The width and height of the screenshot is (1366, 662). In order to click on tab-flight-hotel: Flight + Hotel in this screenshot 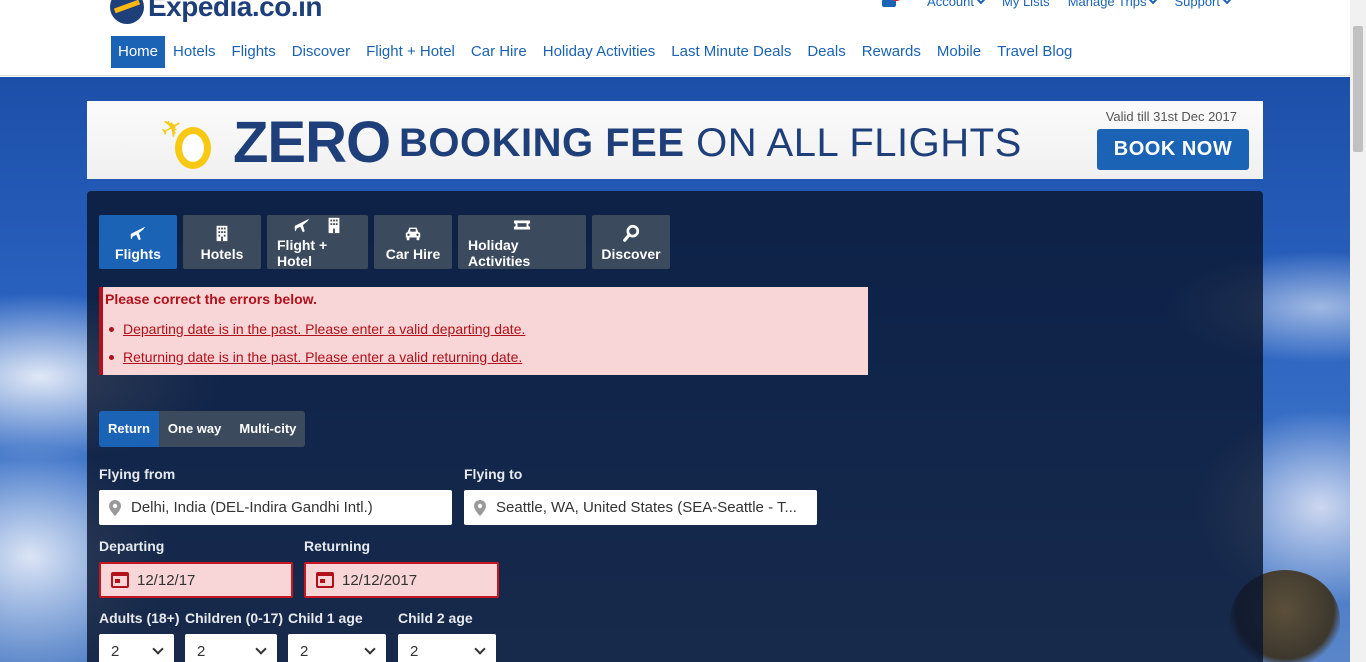, I will do `click(317, 242)`.